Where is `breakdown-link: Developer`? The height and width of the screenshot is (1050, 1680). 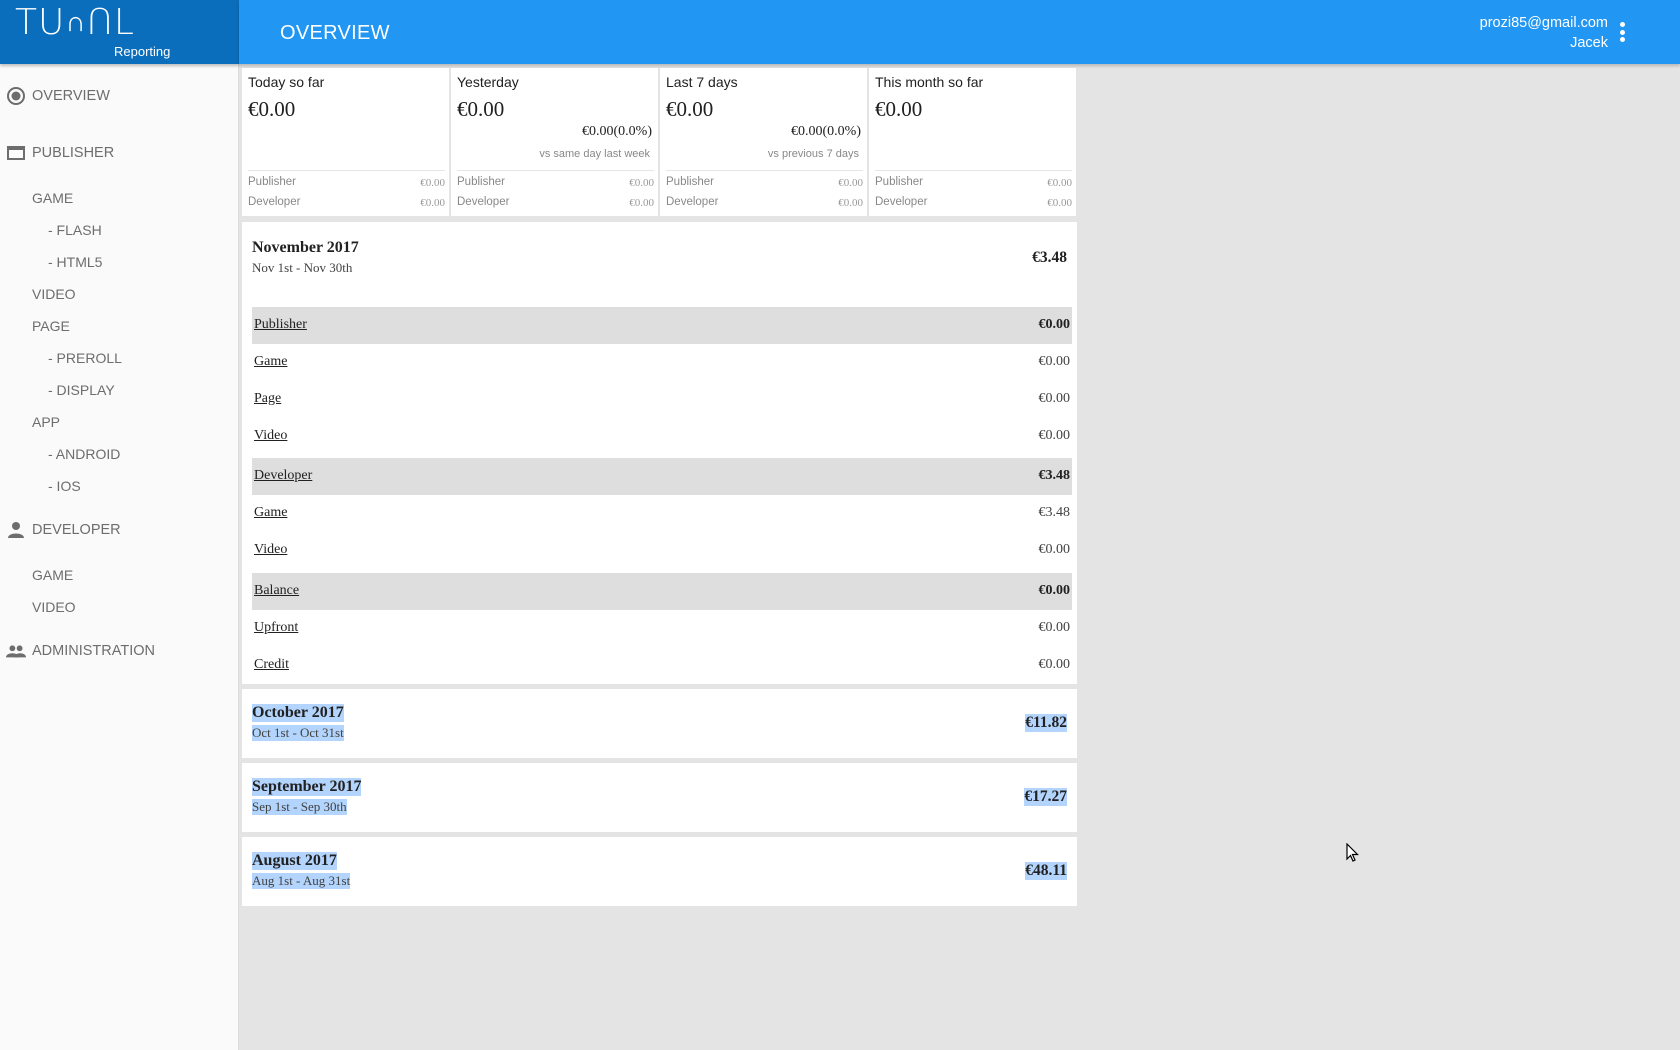 breakdown-link: Developer is located at coordinates (283, 476).